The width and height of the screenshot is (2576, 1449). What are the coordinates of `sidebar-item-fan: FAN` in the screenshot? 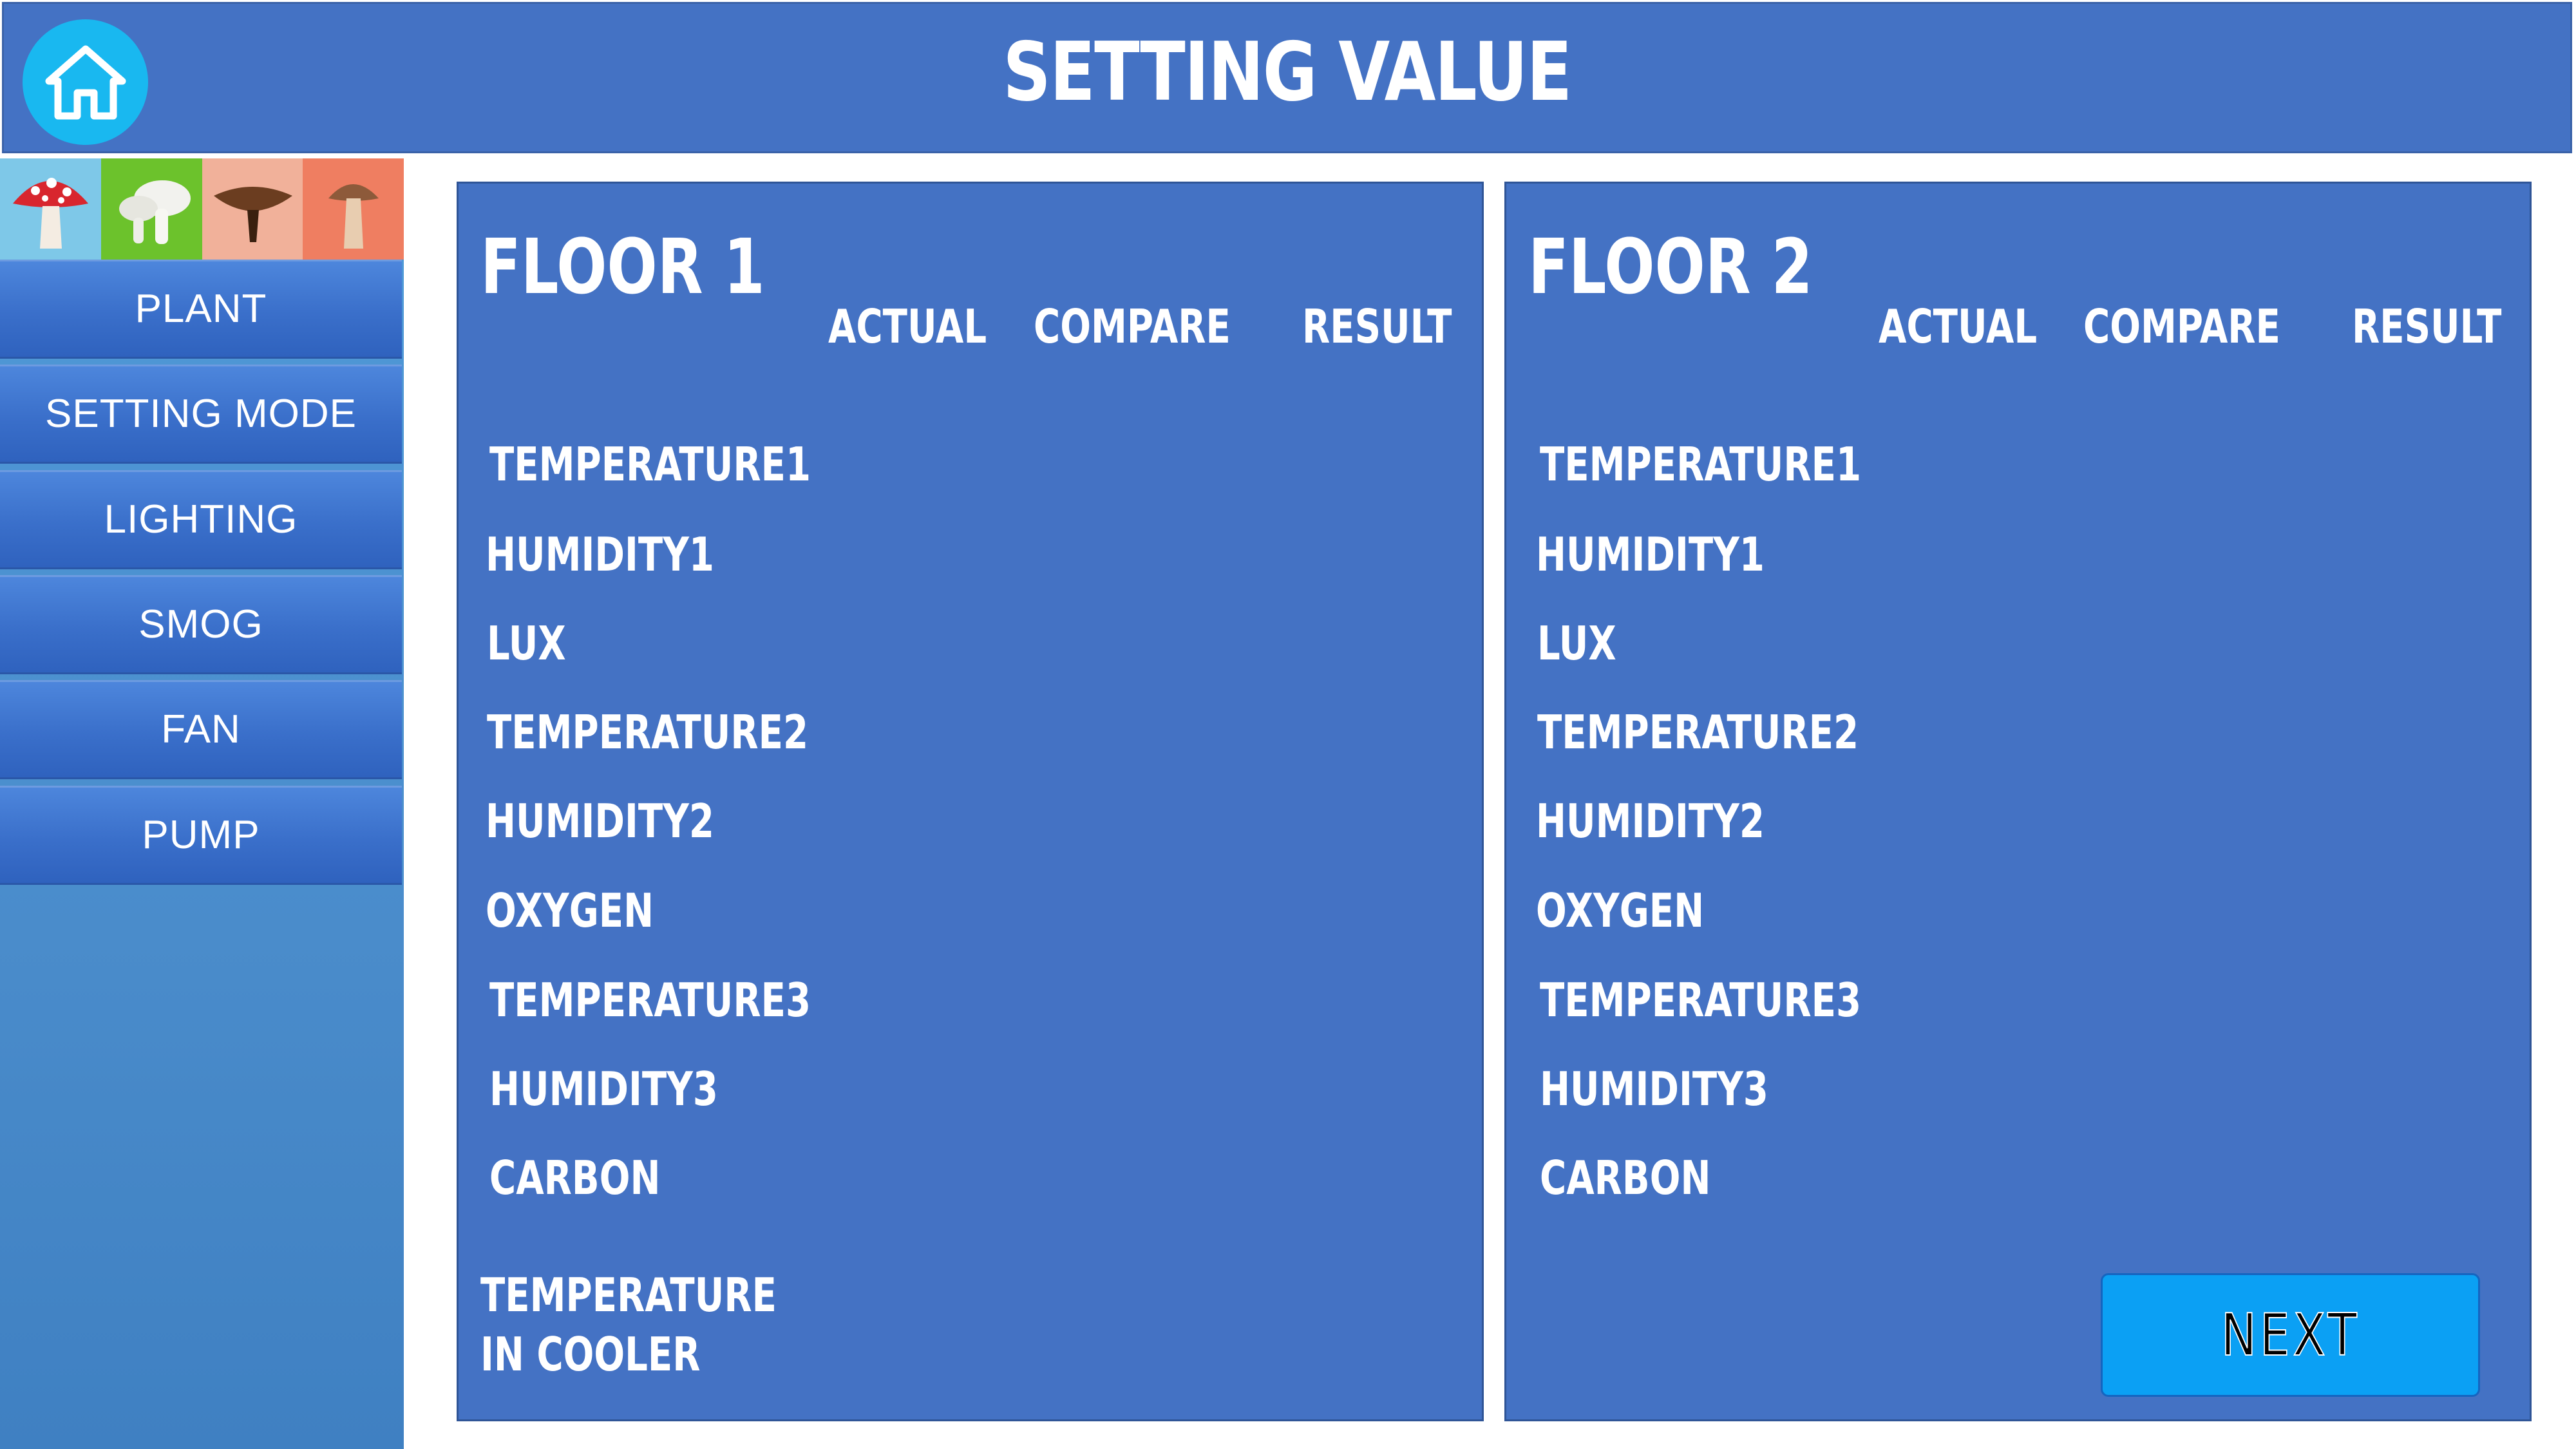 It's located at (201, 729).